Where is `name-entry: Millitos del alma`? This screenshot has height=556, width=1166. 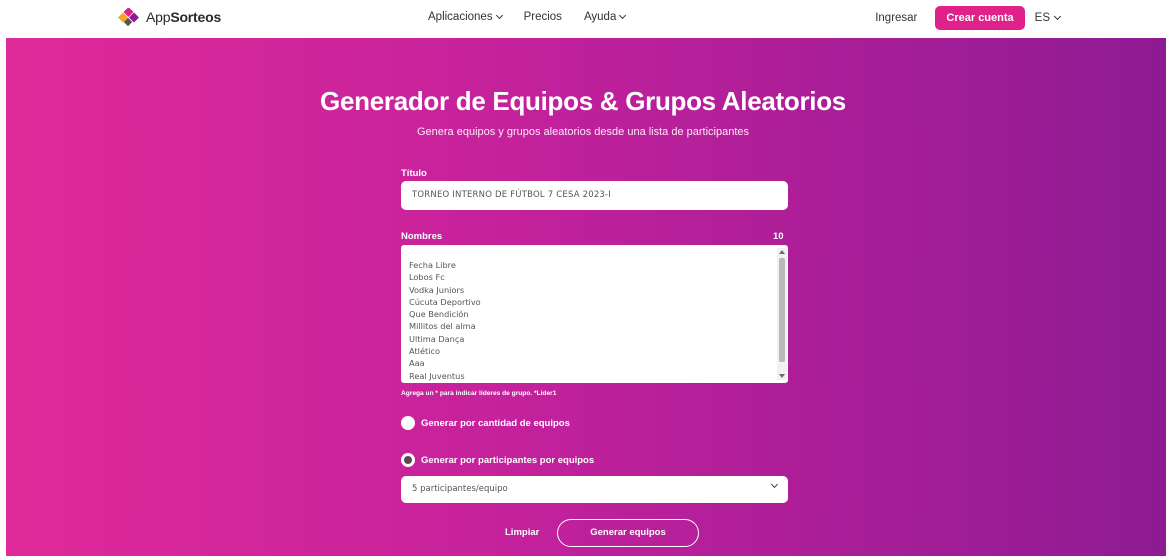 name-entry: Millitos del alma is located at coordinates (442, 326).